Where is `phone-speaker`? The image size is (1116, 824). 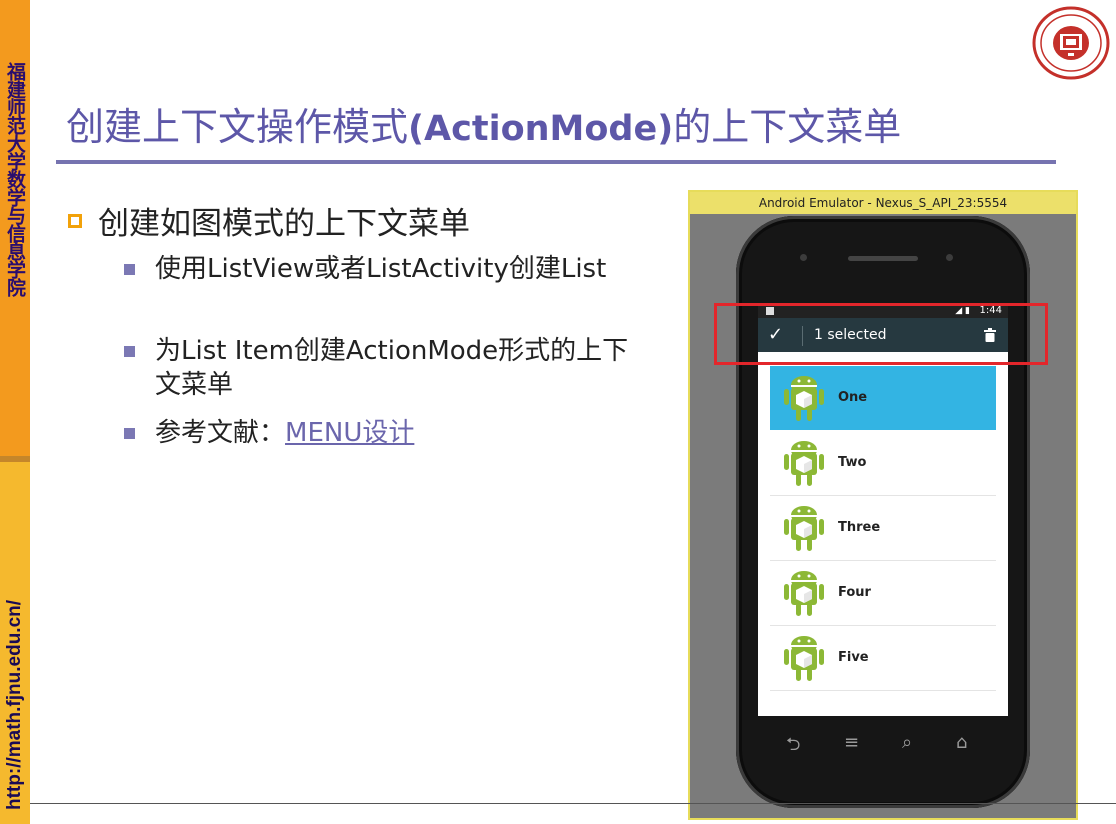 phone-speaker is located at coordinates (883, 258).